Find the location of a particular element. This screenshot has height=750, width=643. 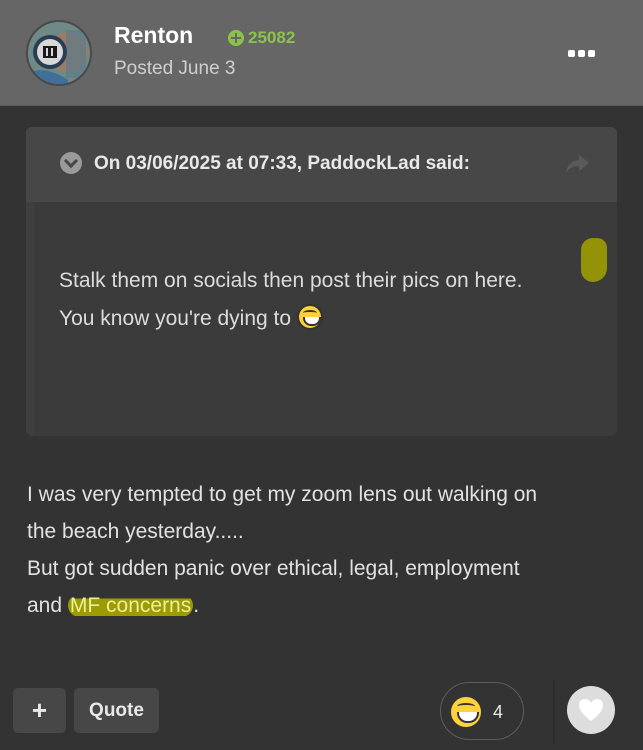

more-options-icon is located at coordinates (583, 55).